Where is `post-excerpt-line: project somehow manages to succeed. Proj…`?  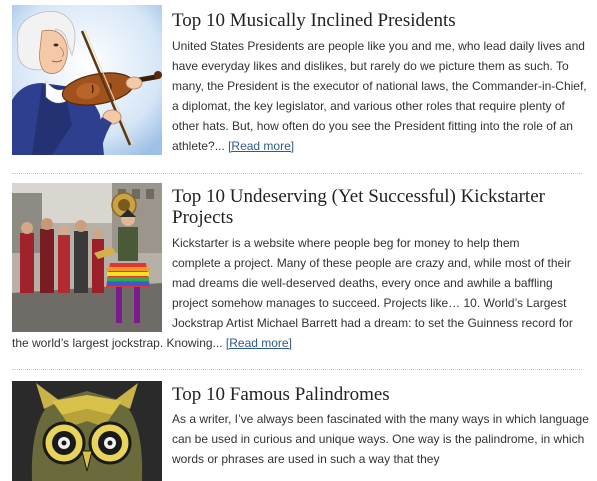 post-excerpt-line: project somehow manages to succeed. Proj… is located at coordinates (369, 303).